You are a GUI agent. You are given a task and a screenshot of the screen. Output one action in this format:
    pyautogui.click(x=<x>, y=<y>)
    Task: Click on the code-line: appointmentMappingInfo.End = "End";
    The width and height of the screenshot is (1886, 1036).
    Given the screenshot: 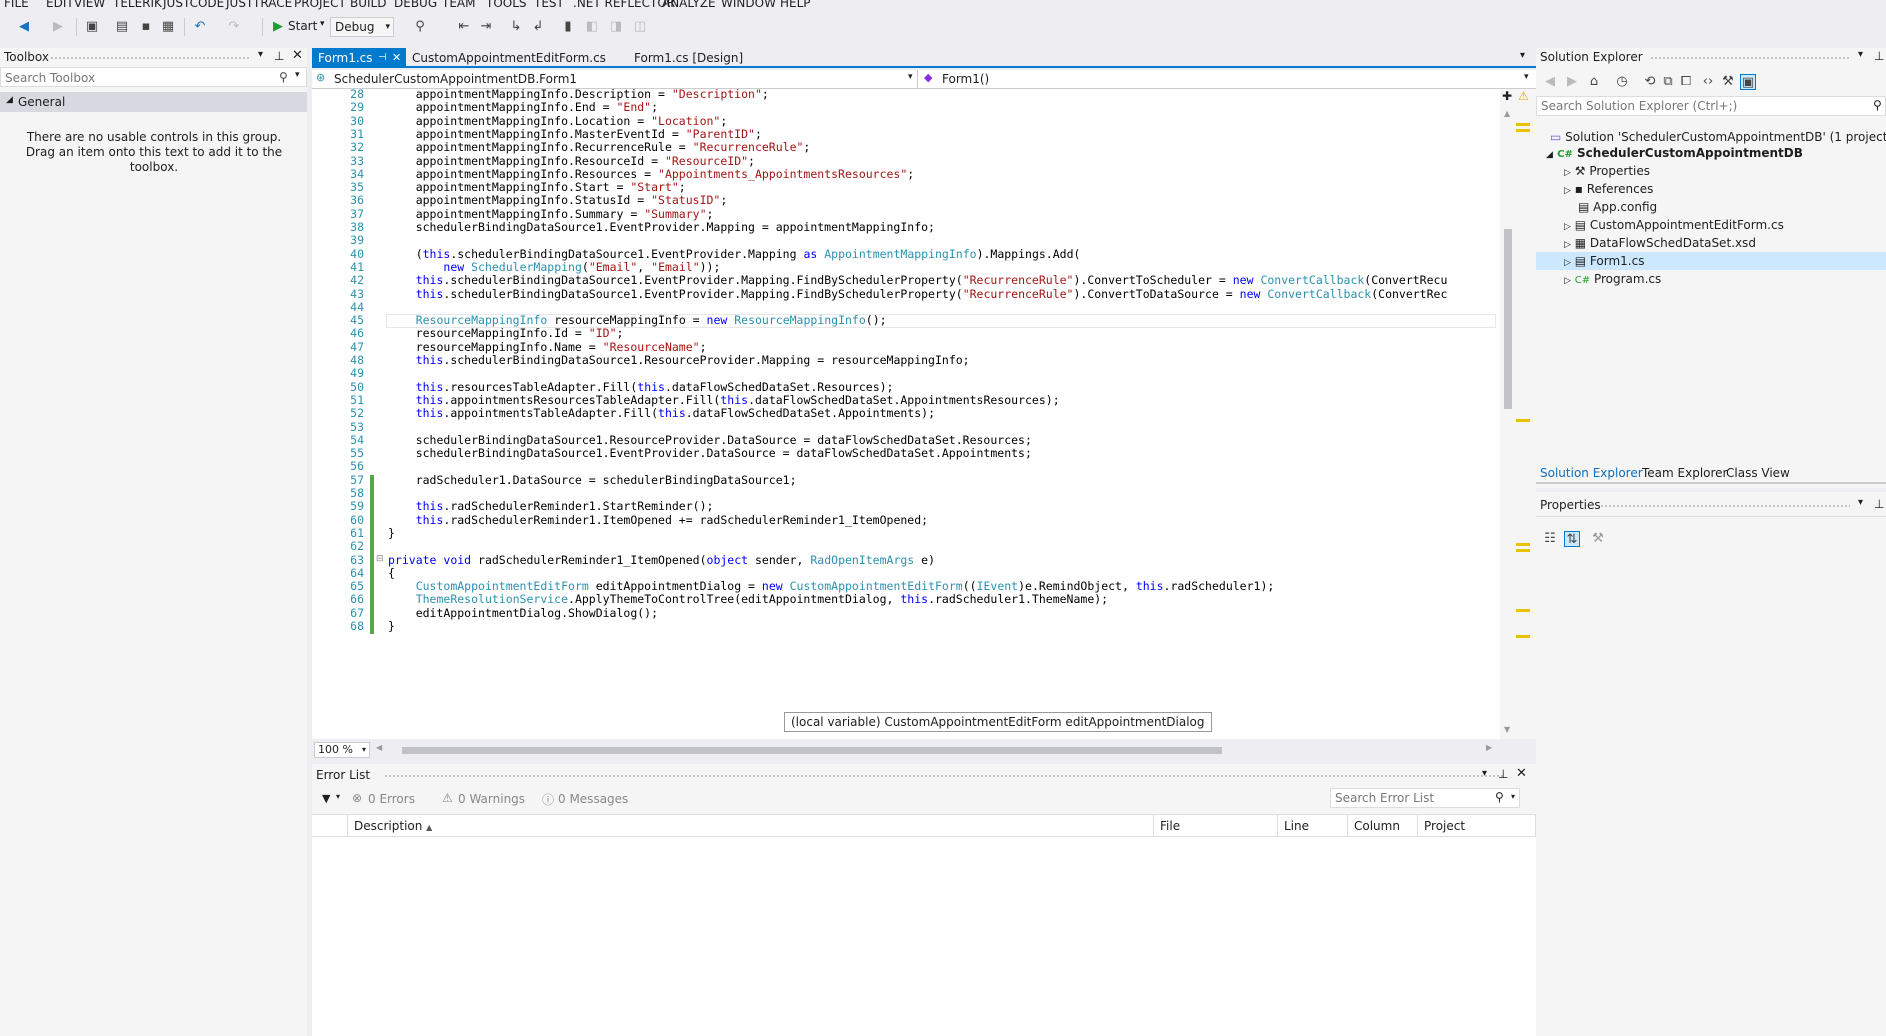 What is the action you would take?
    pyautogui.click(x=523, y=107)
    